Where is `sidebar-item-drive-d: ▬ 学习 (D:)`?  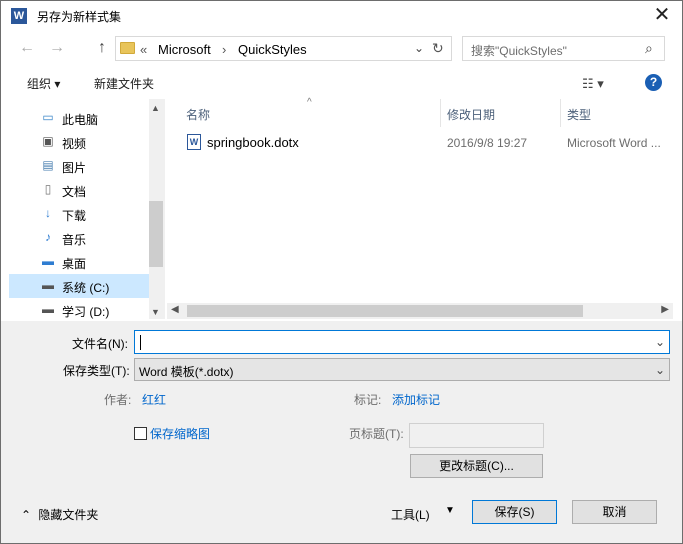
sidebar-item-drive-d: ▬ 学习 (D:) is located at coordinates (79, 309).